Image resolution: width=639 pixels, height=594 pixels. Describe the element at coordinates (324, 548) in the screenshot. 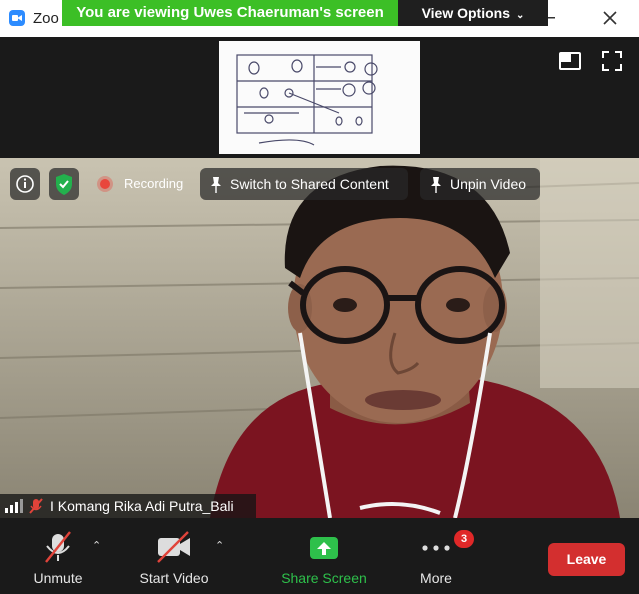

I see `share-arrow-icon` at that location.